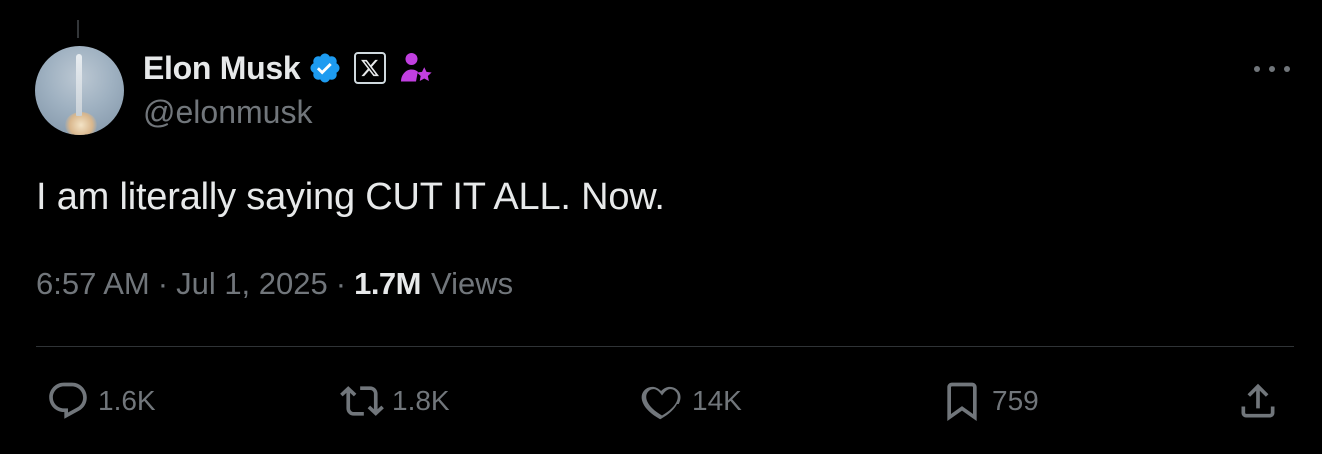 The image size is (1322, 454). What do you see at coordinates (325, 68) in the screenshot?
I see `verified-badge-icon` at bounding box center [325, 68].